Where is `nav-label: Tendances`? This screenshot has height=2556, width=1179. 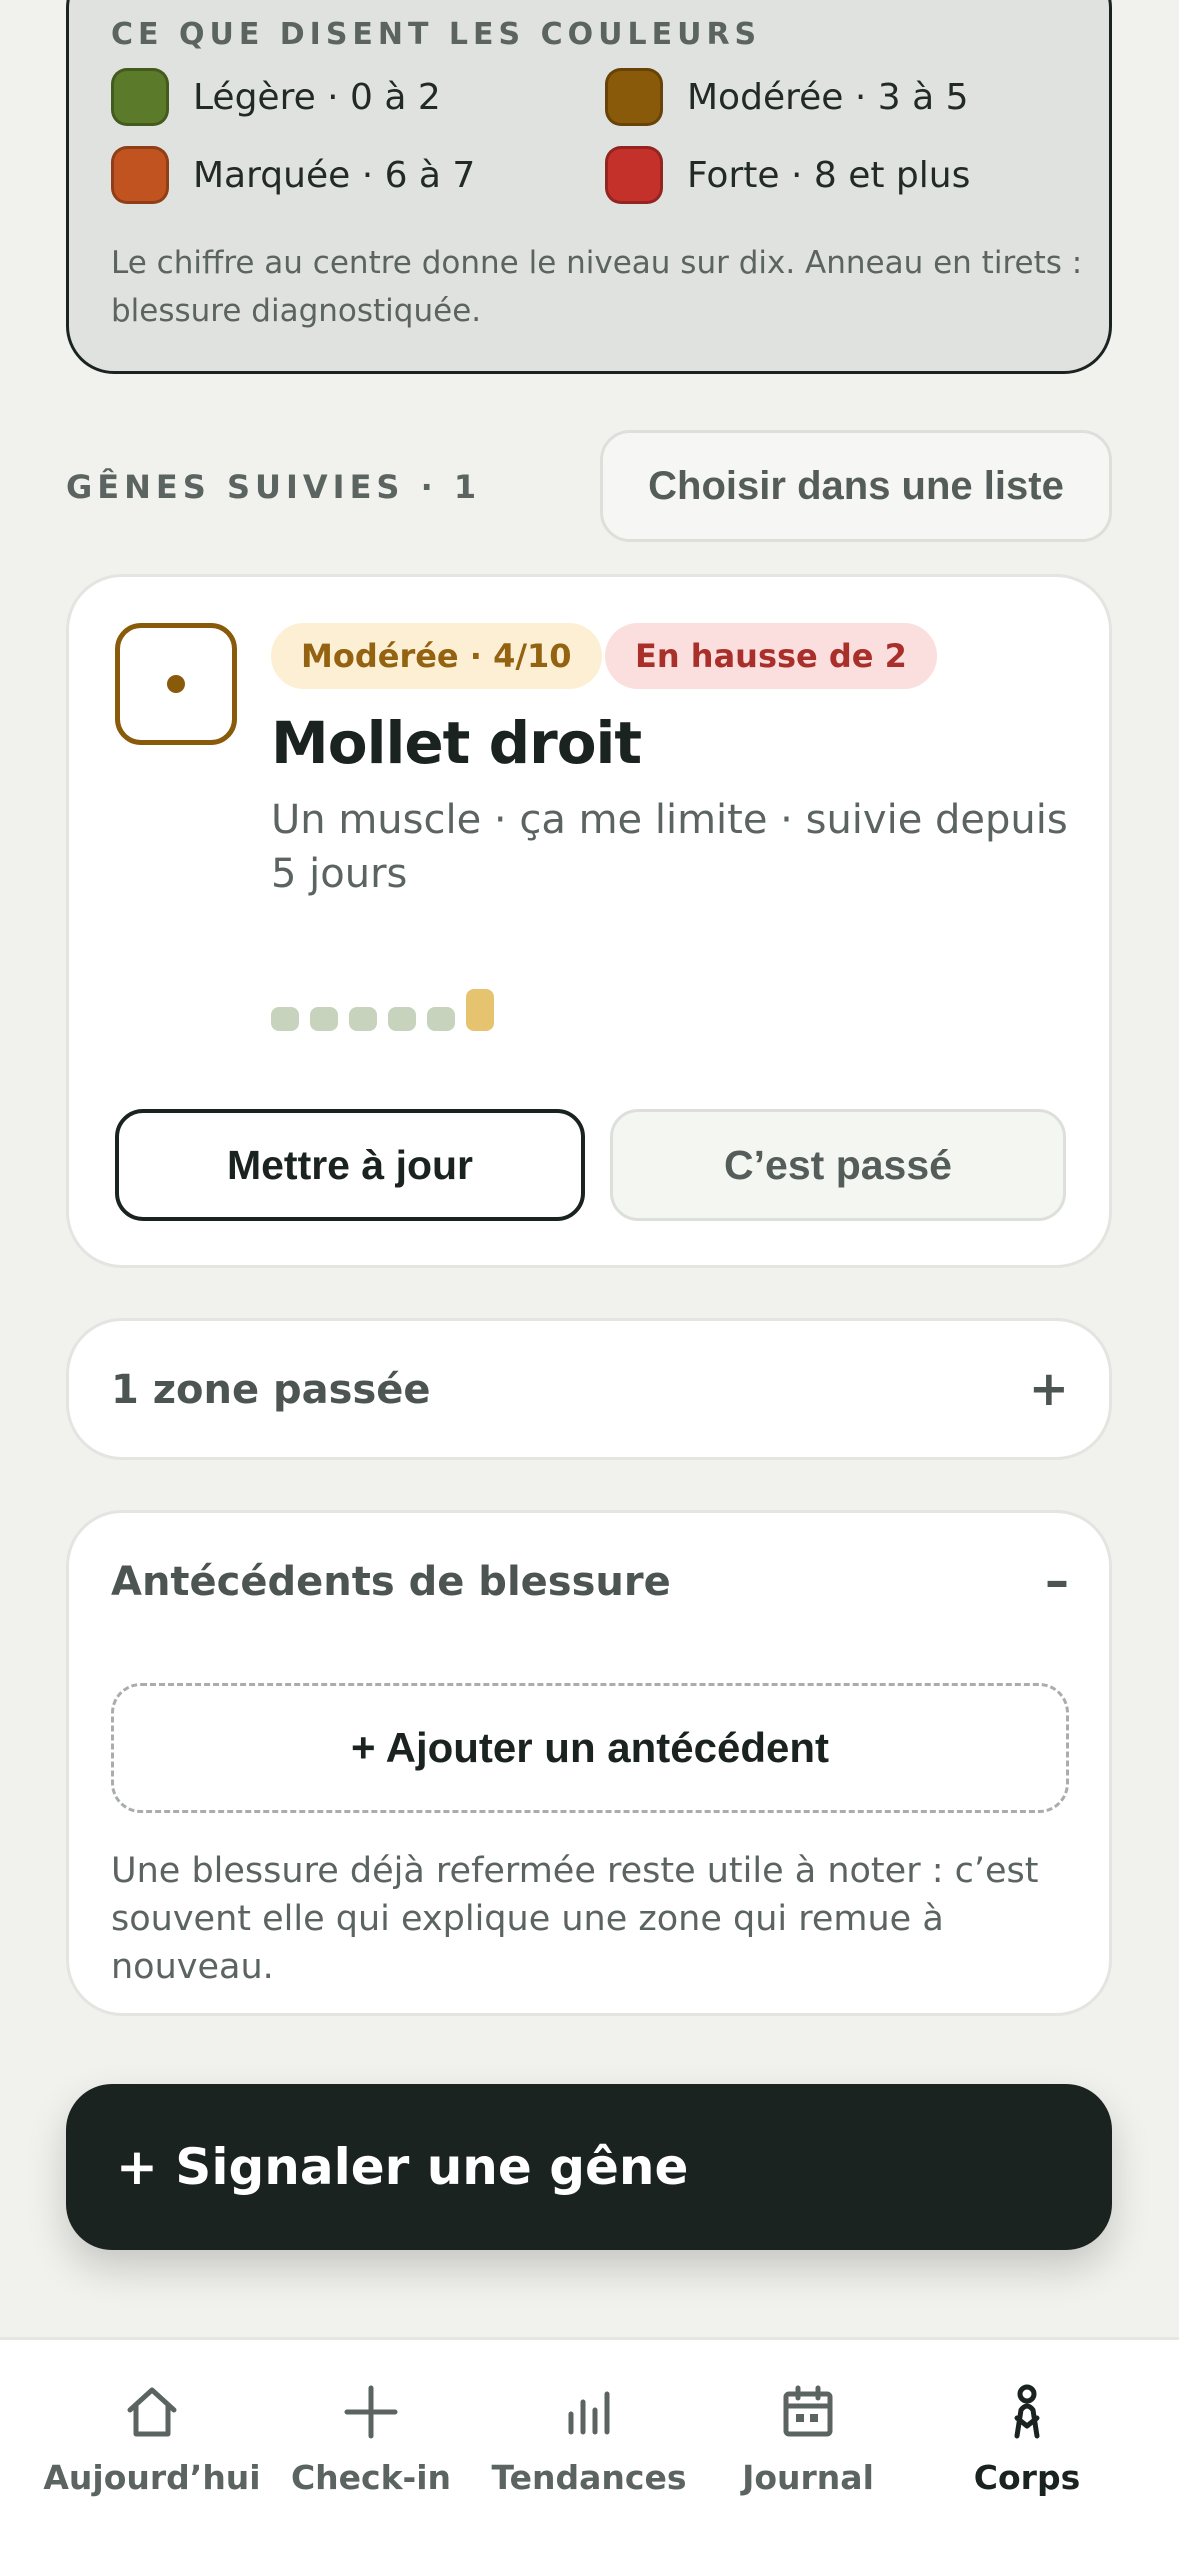 nav-label: Tendances is located at coordinates (589, 2477).